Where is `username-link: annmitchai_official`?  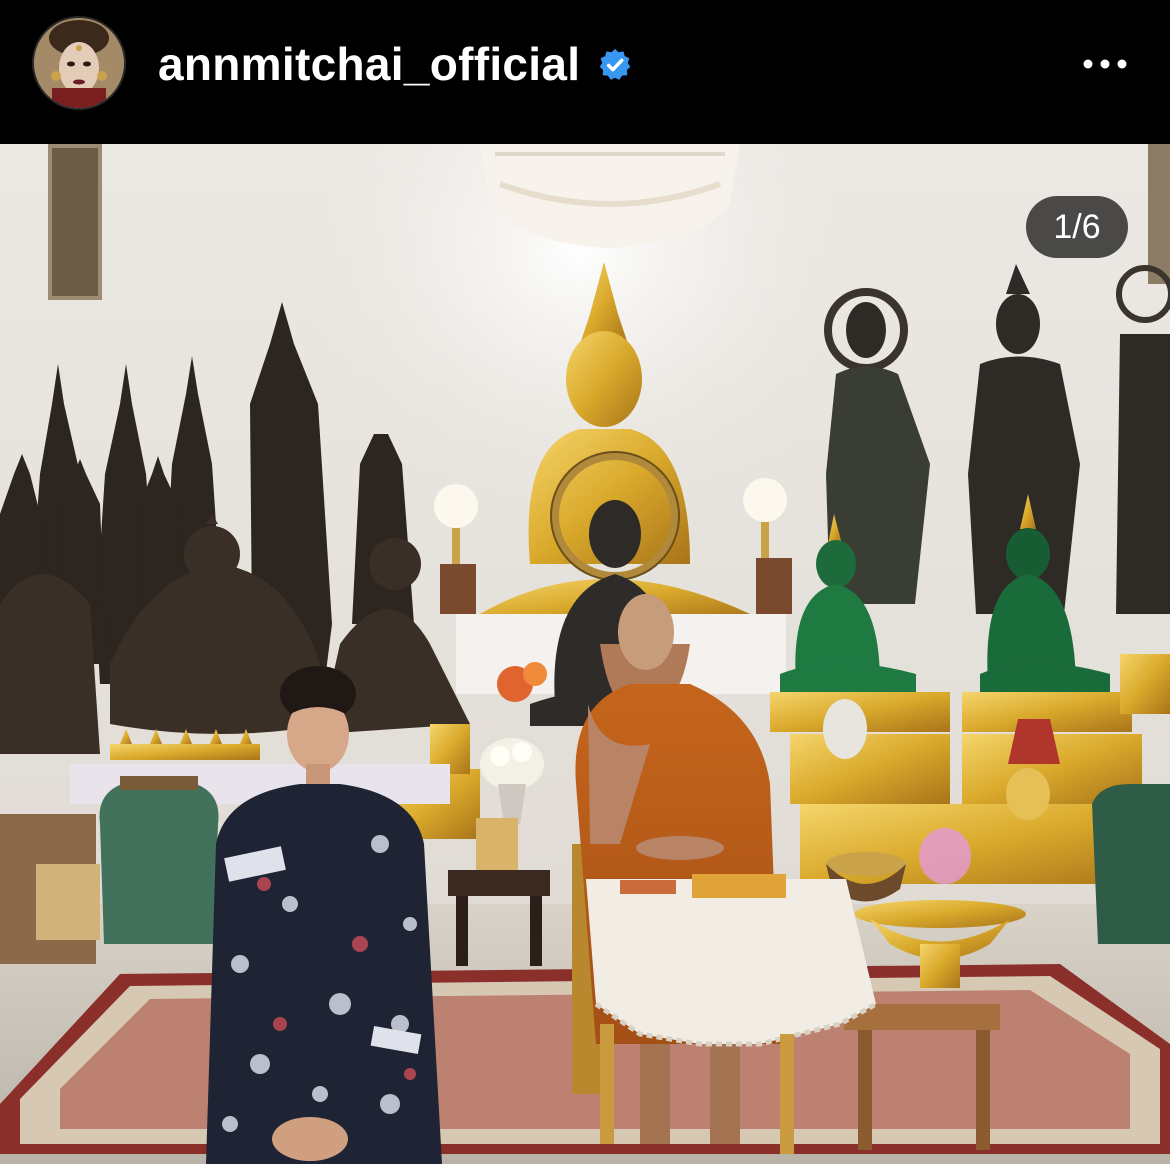 username-link: annmitchai_official is located at coordinates (369, 64).